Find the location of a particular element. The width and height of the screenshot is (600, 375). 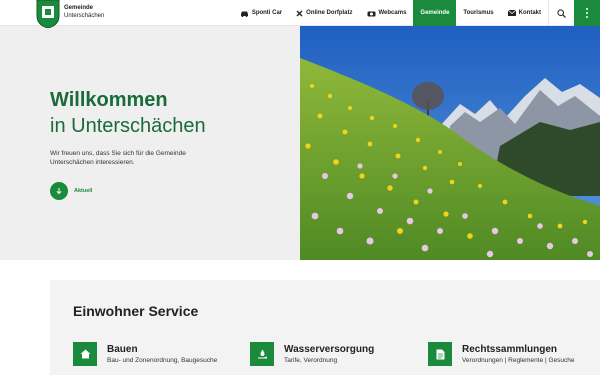

nav-item-kontakt: Kontakt is located at coordinates (524, 13).